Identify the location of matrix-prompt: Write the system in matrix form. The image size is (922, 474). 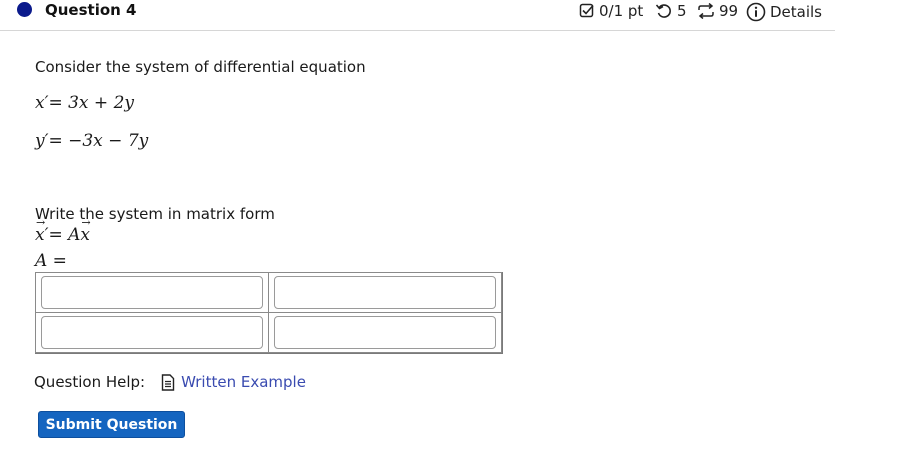
(155, 214).